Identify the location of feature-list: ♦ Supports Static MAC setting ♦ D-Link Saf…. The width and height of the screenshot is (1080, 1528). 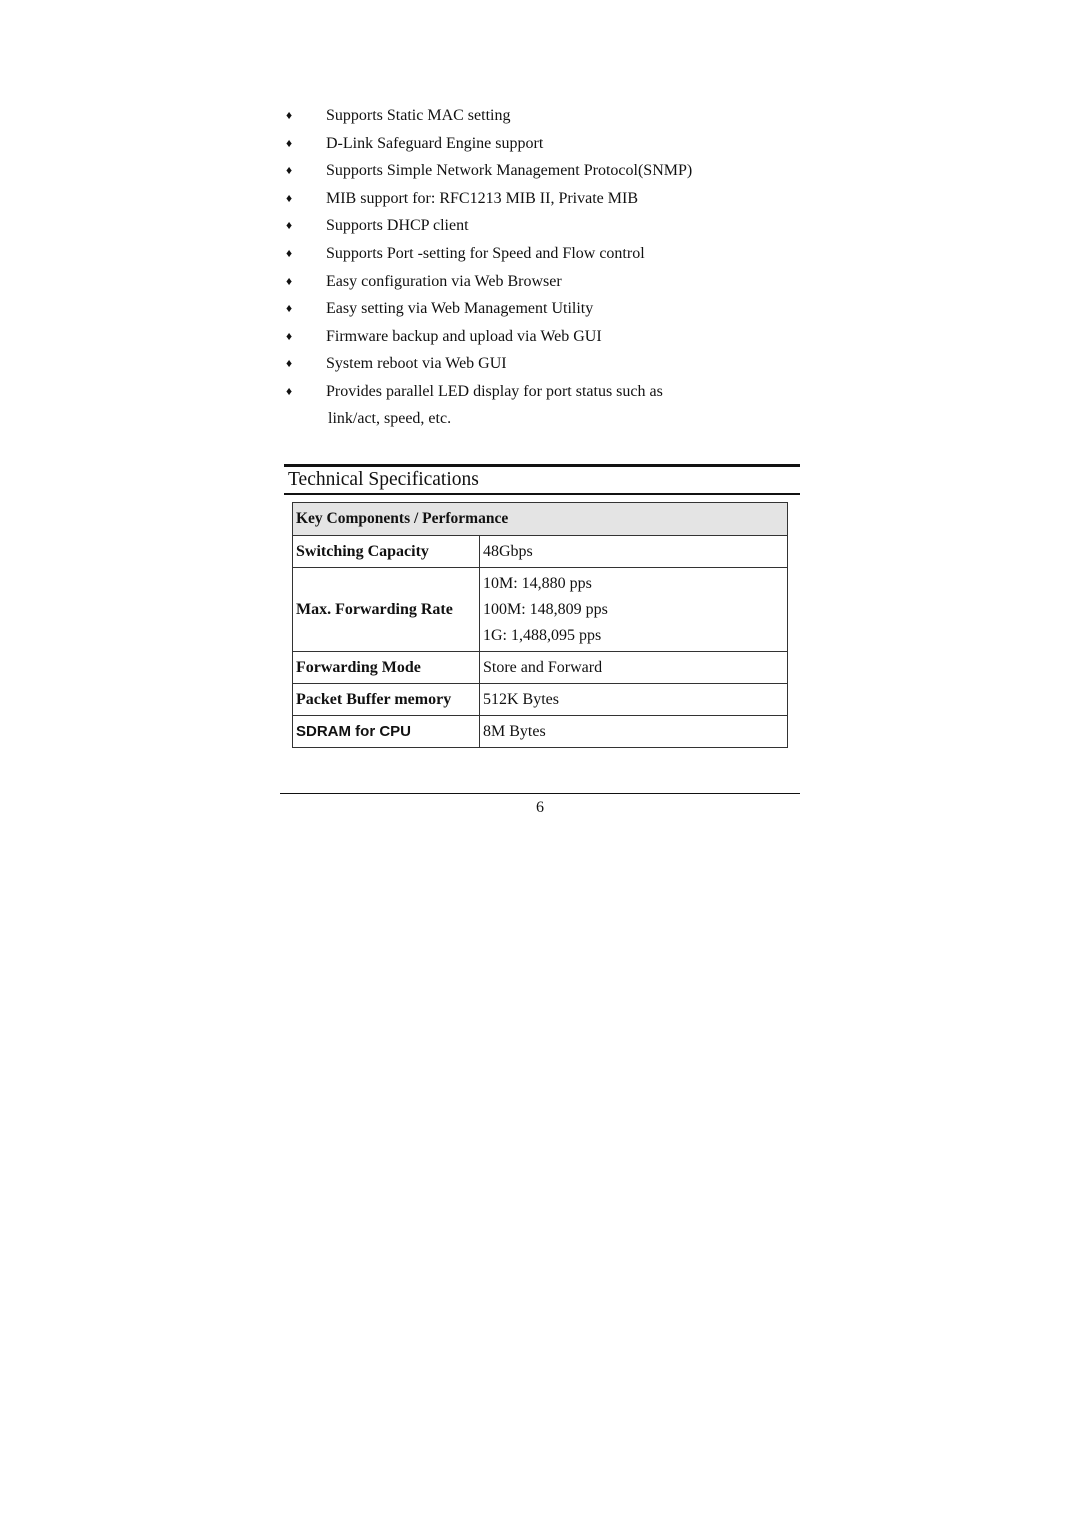
(543, 267).